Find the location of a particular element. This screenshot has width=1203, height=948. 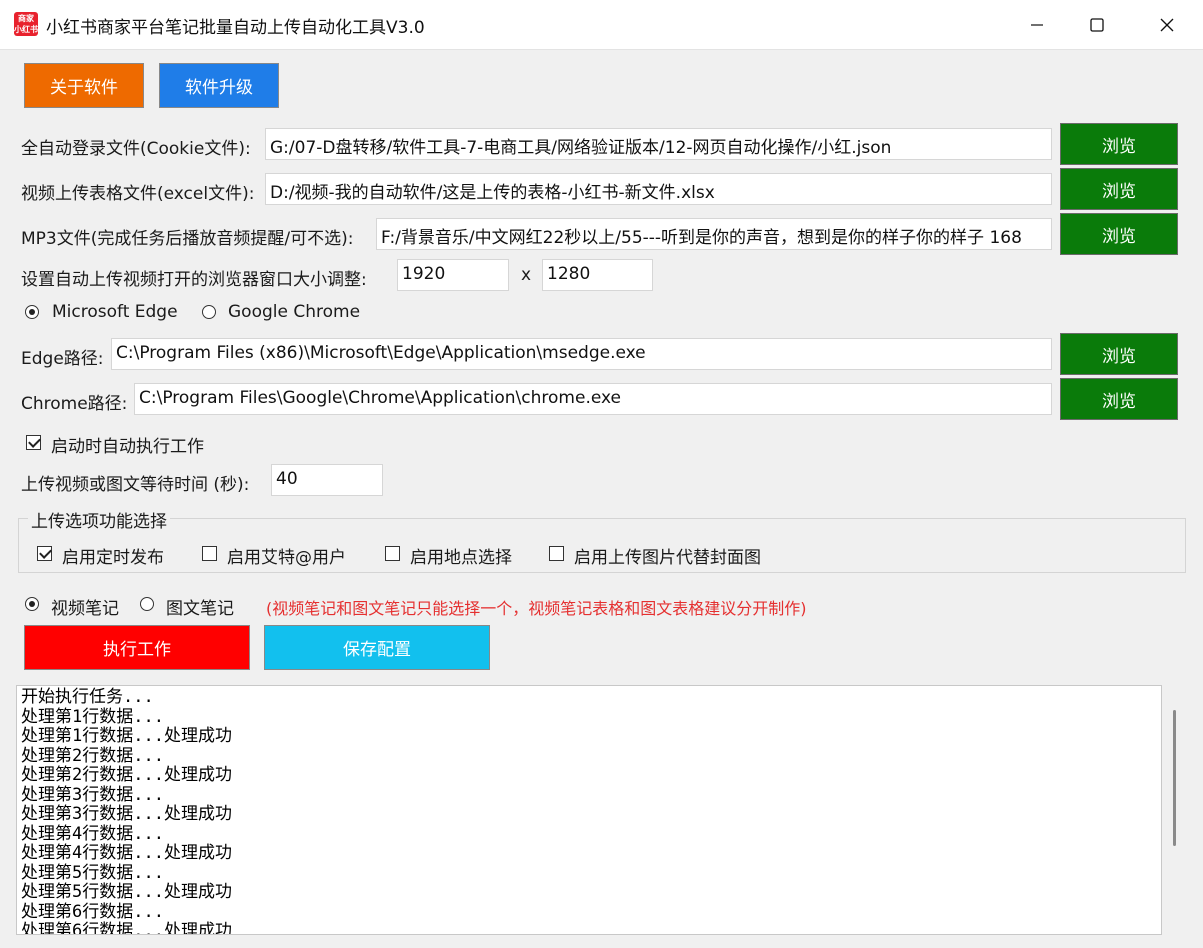

note-type-hint: (视频笔记和图文笔记只能选择一个，视频笔记表格和图文表格建议分开制作) is located at coordinates (536, 608).